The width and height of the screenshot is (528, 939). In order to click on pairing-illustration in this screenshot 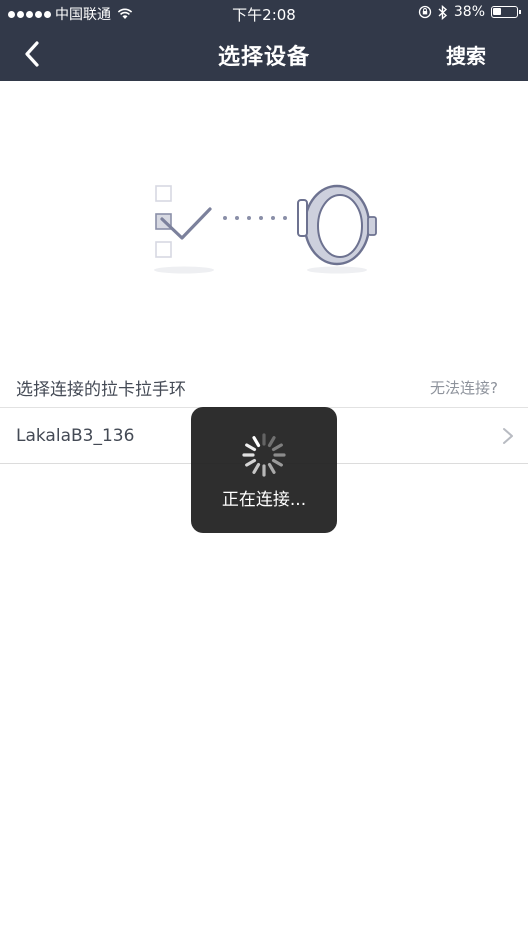, I will do `click(265, 229)`.